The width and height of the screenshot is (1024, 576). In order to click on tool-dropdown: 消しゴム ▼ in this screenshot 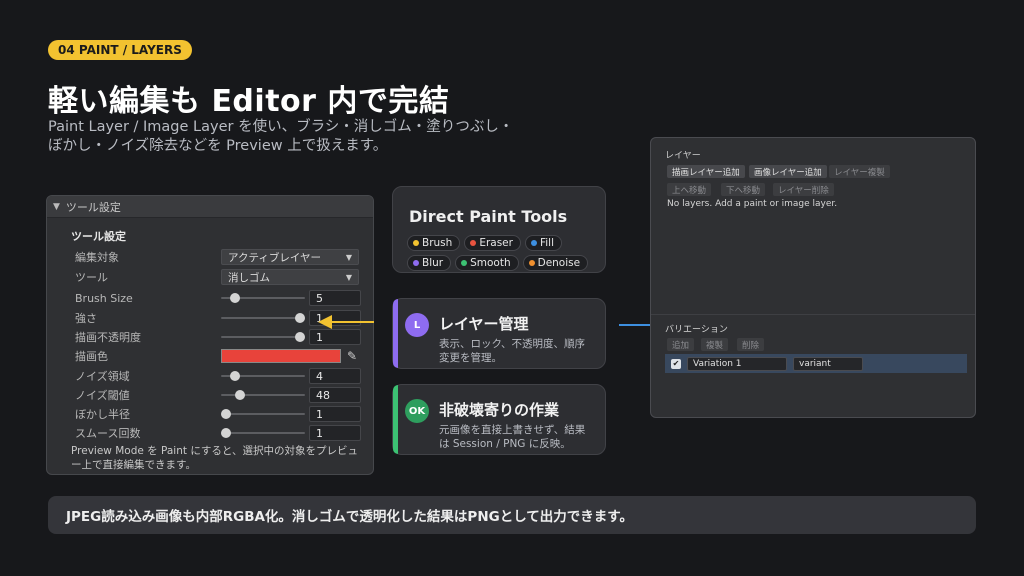, I will do `click(290, 277)`.